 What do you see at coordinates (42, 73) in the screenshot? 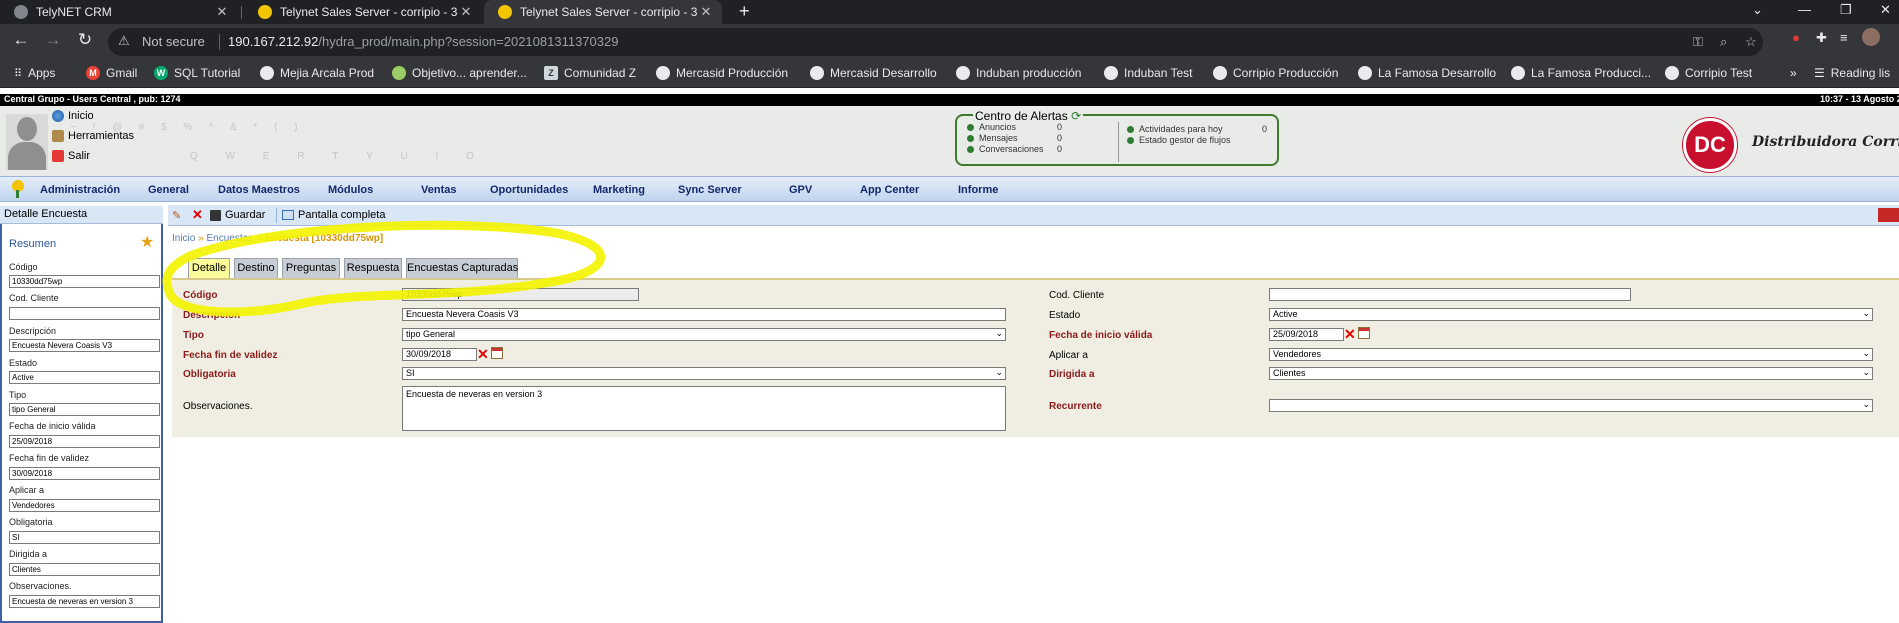
I see `bookmark-label: Apps` at bounding box center [42, 73].